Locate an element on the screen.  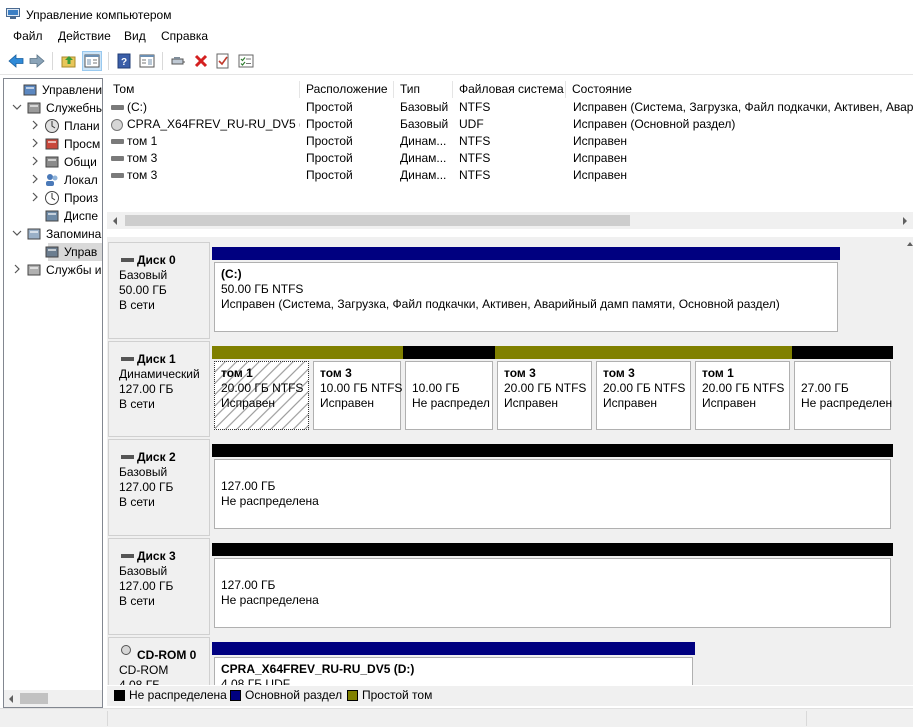
tree-item: Локал is located at coordinates (53, 180).